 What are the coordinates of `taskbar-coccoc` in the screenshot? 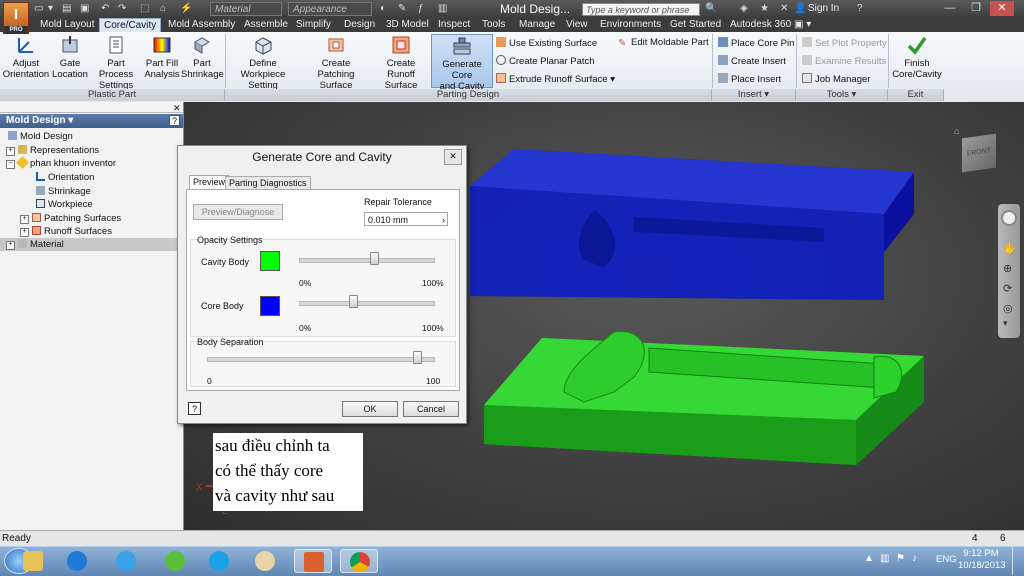 It's located at (175, 561).